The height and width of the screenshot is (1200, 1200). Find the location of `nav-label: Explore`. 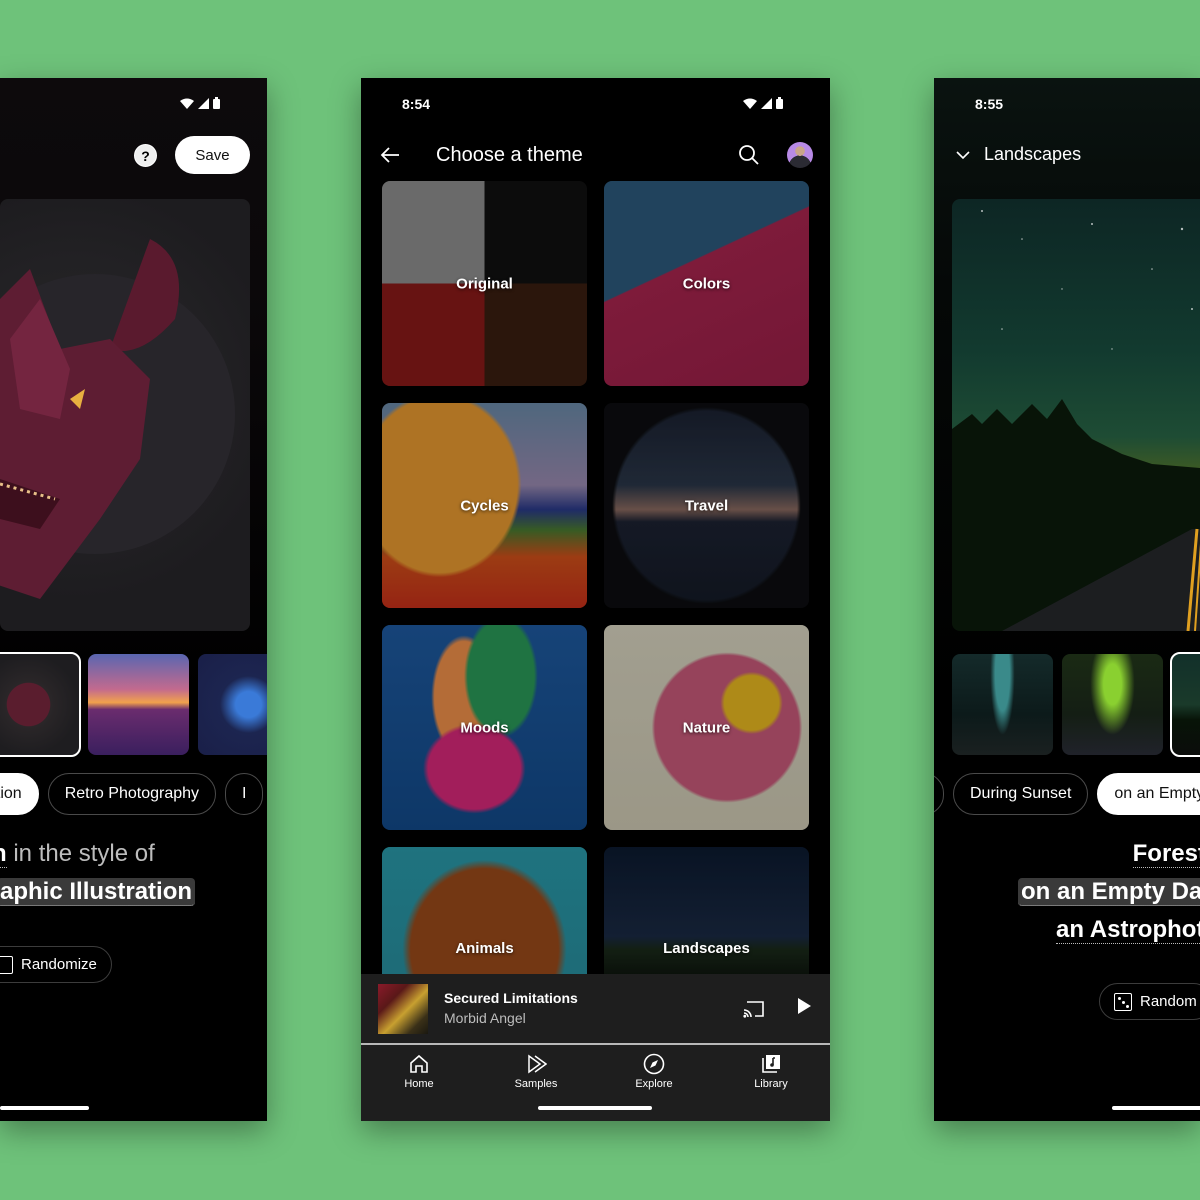

nav-label: Explore is located at coordinates (654, 1084).